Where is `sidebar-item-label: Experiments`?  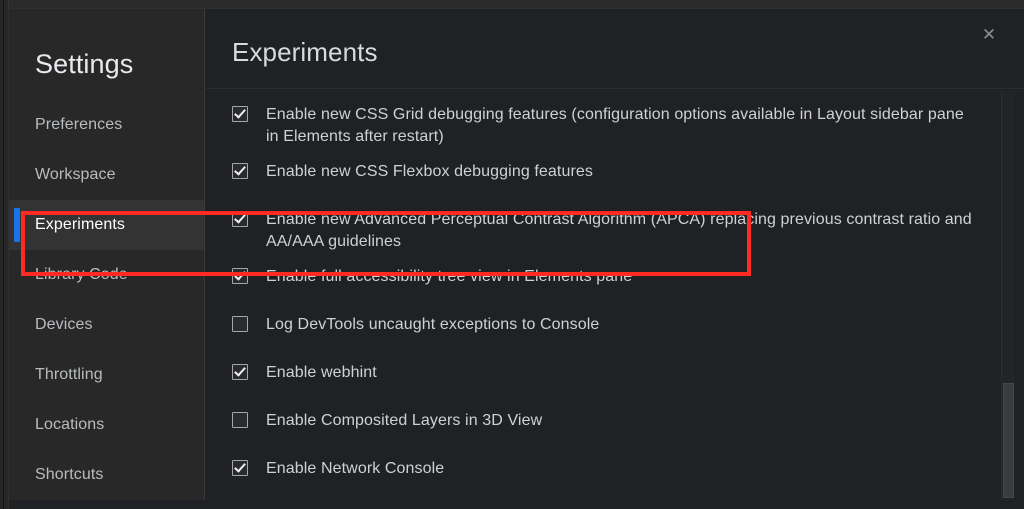 sidebar-item-label: Experiments is located at coordinates (80, 224).